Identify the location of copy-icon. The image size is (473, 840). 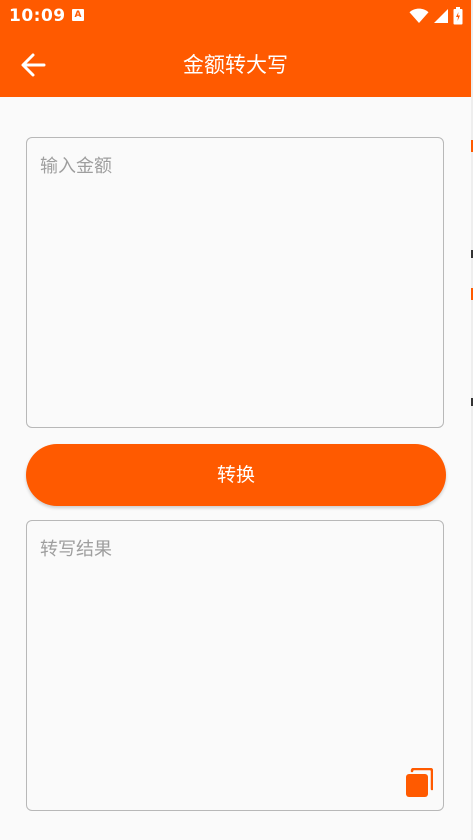
(419, 783).